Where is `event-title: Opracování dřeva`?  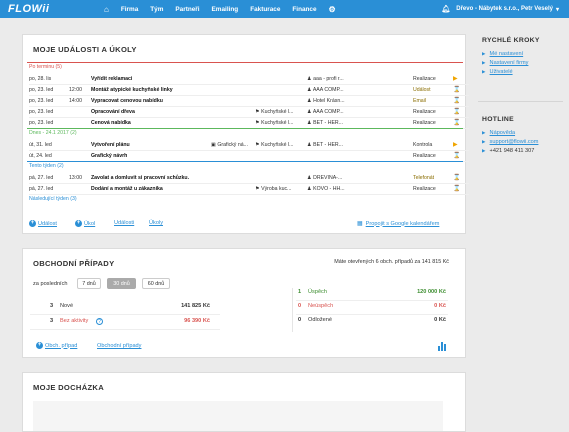
event-title: Opracování dřeva is located at coordinates (113, 112).